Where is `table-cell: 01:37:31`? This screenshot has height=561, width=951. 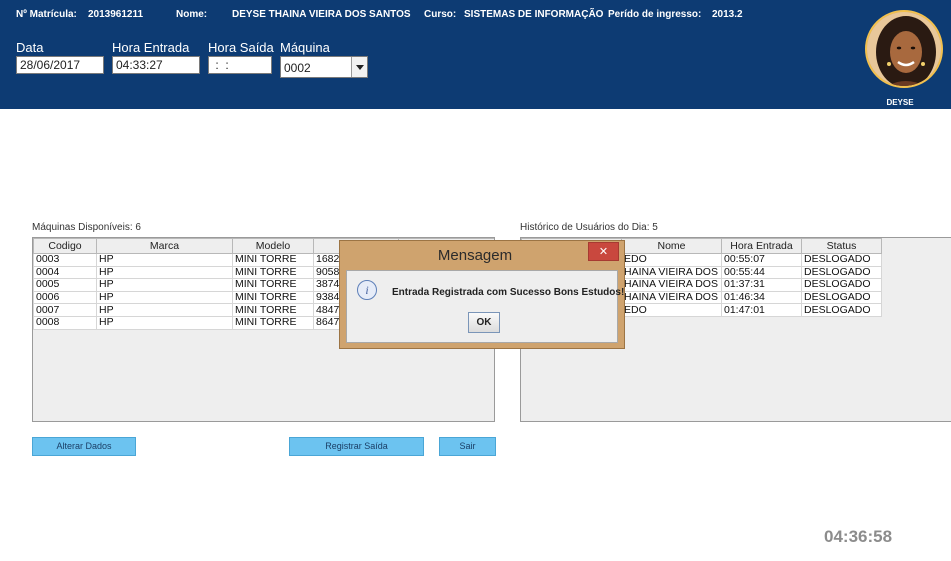
table-cell: 01:37:31 is located at coordinates (761, 285).